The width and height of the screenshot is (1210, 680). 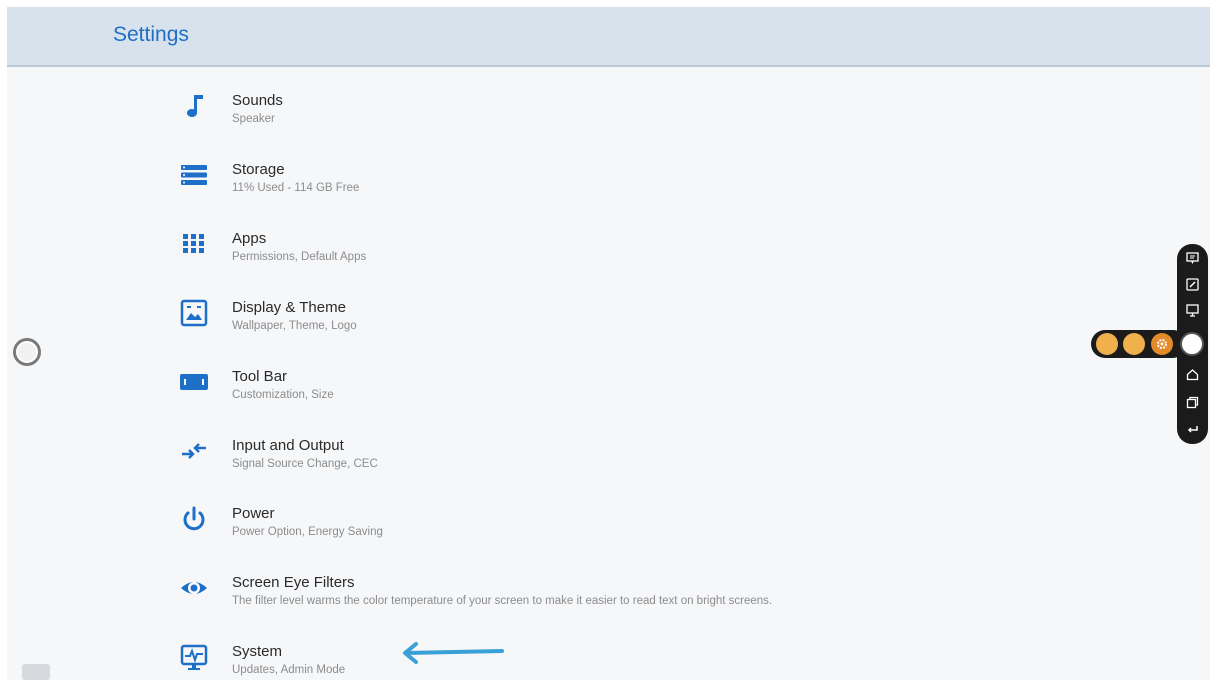 What do you see at coordinates (1192, 402) in the screenshot?
I see `recent-apps-icon` at bounding box center [1192, 402].